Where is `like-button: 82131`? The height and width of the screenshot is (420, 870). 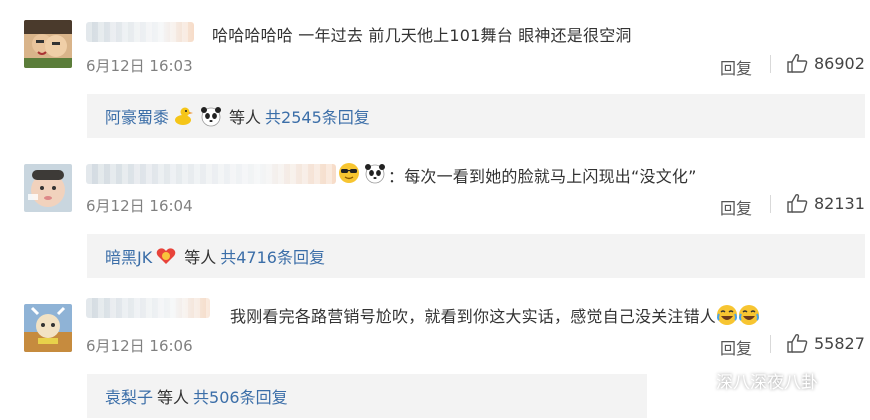
like-button: 82131 is located at coordinates (825, 203).